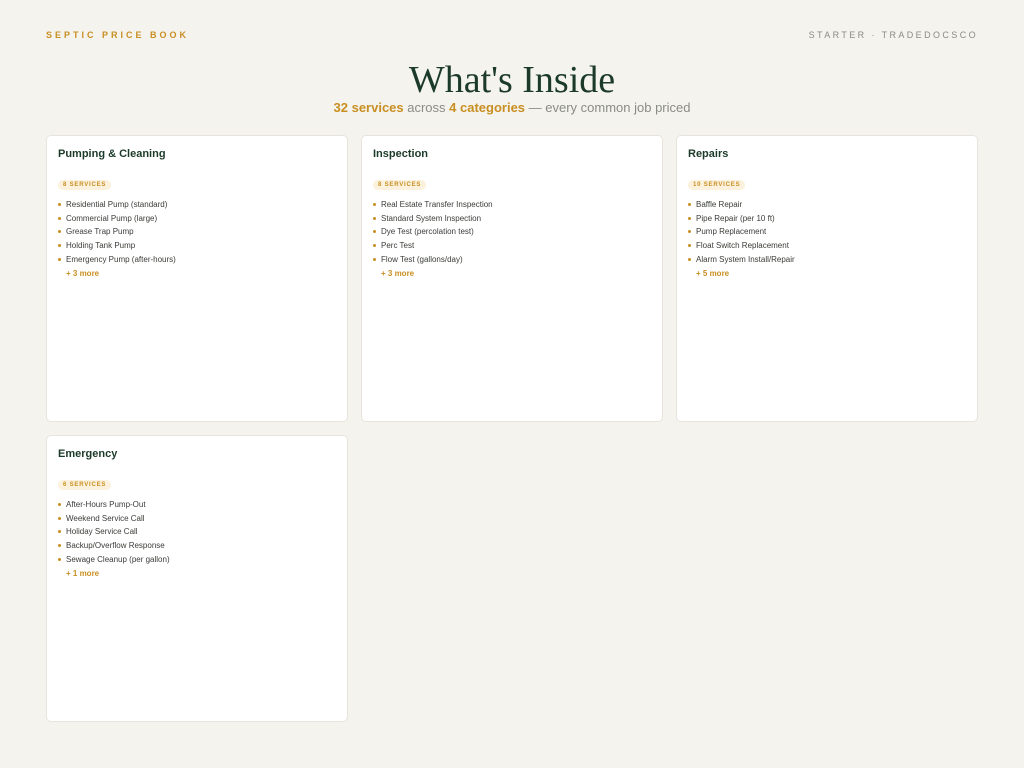  I want to click on tier-label: STARTER · TRADEDOCSCO, so click(893, 35).